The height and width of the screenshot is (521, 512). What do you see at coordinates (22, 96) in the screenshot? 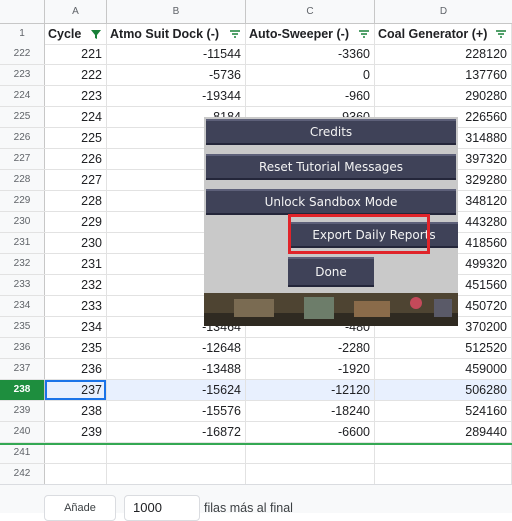
I see `row-number: 224` at bounding box center [22, 96].